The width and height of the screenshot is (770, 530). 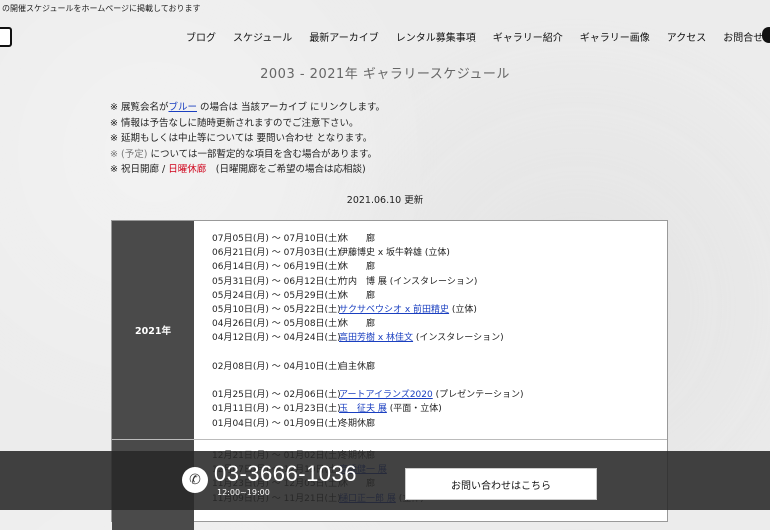 What do you see at coordinates (195, 480) in the screenshot?
I see `phone-icon: ✆` at bounding box center [195, 480].